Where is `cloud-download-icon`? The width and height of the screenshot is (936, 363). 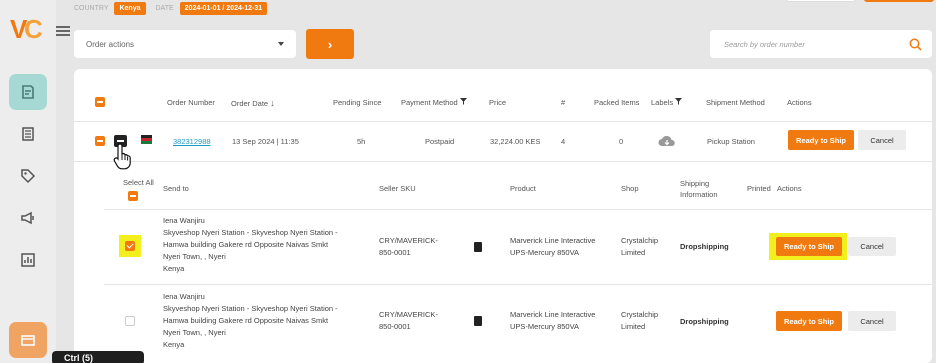
cloud-download-icon is located at coordinates (667, 141).